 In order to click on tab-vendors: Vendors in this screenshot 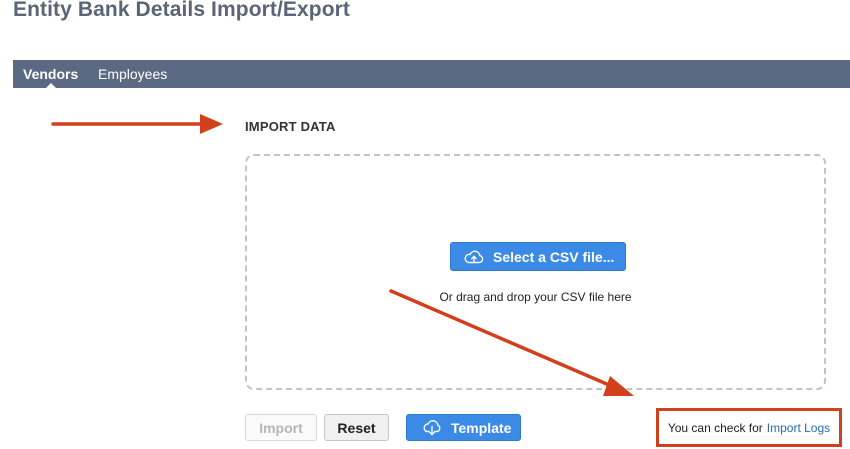, I will do `click(50, 74)`.